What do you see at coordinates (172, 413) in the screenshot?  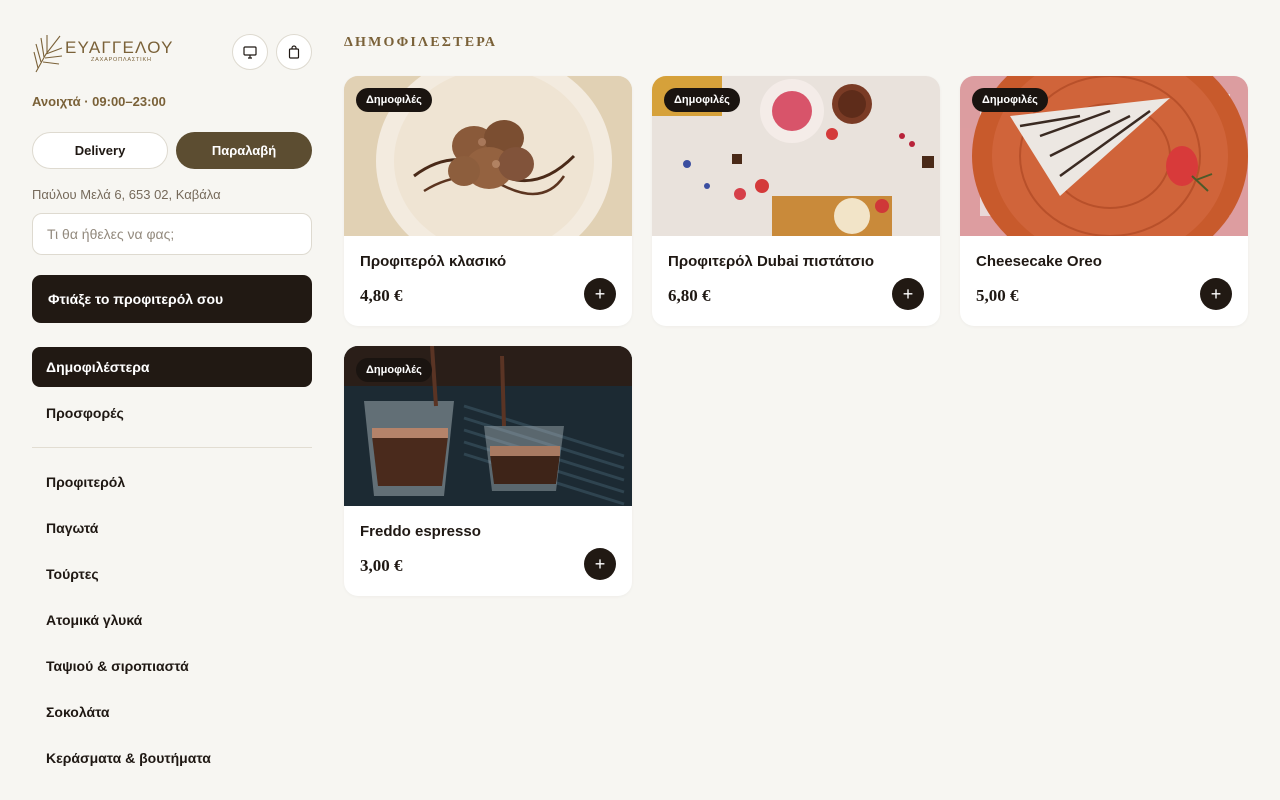 I see `nav-item-offers: Προσφορές` at bounding box center [172, 413].